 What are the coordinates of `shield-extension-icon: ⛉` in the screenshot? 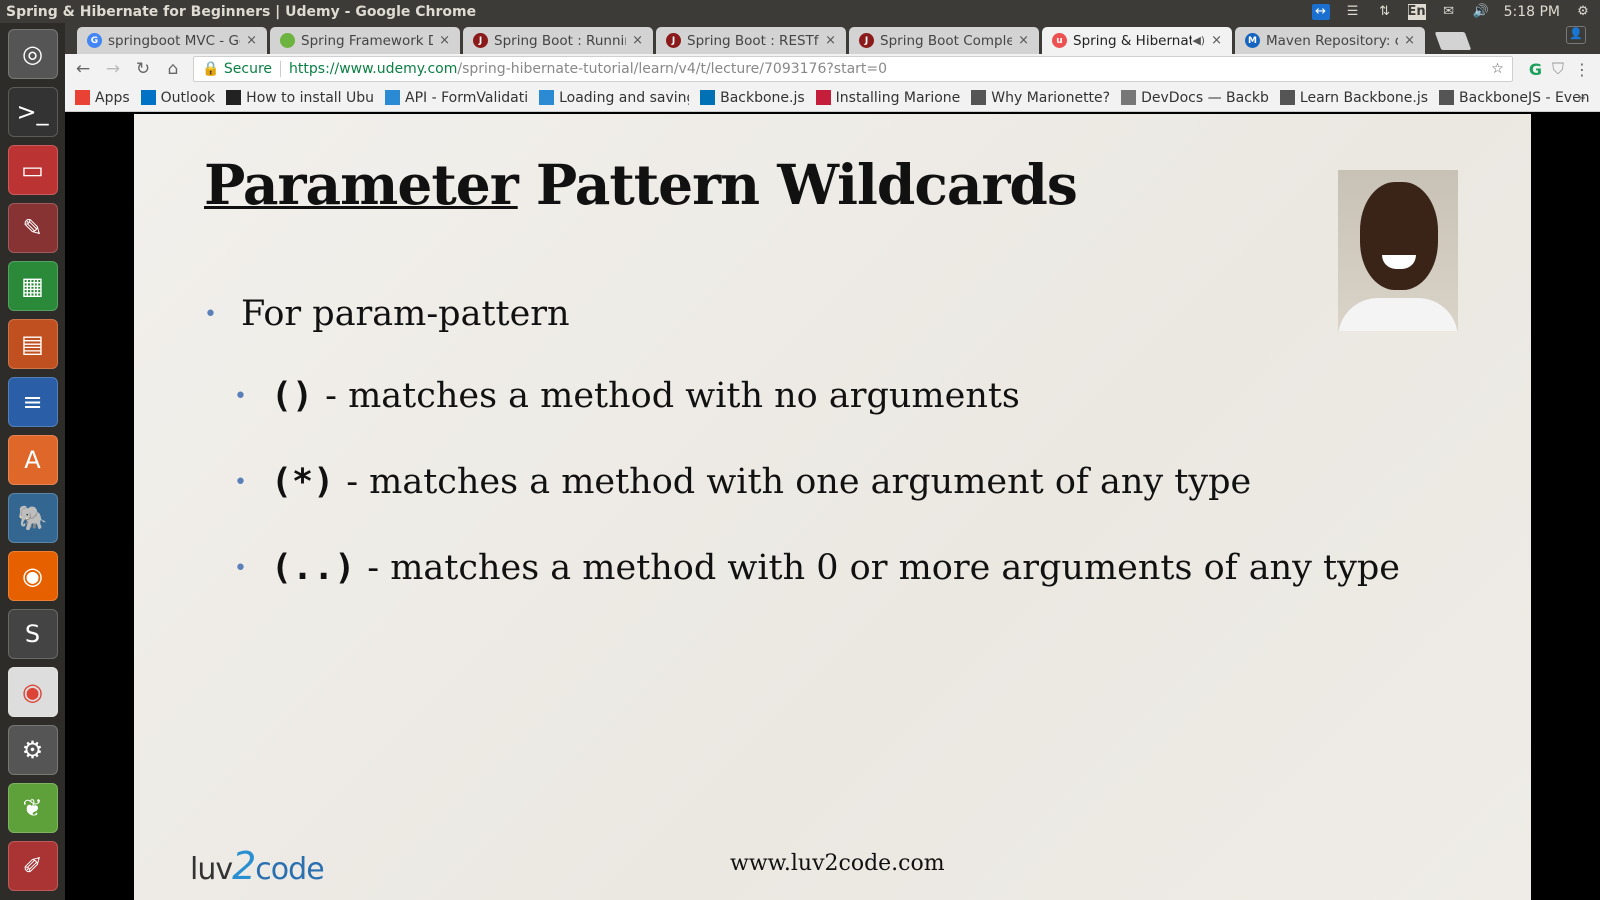 It's located at (1558, 69).